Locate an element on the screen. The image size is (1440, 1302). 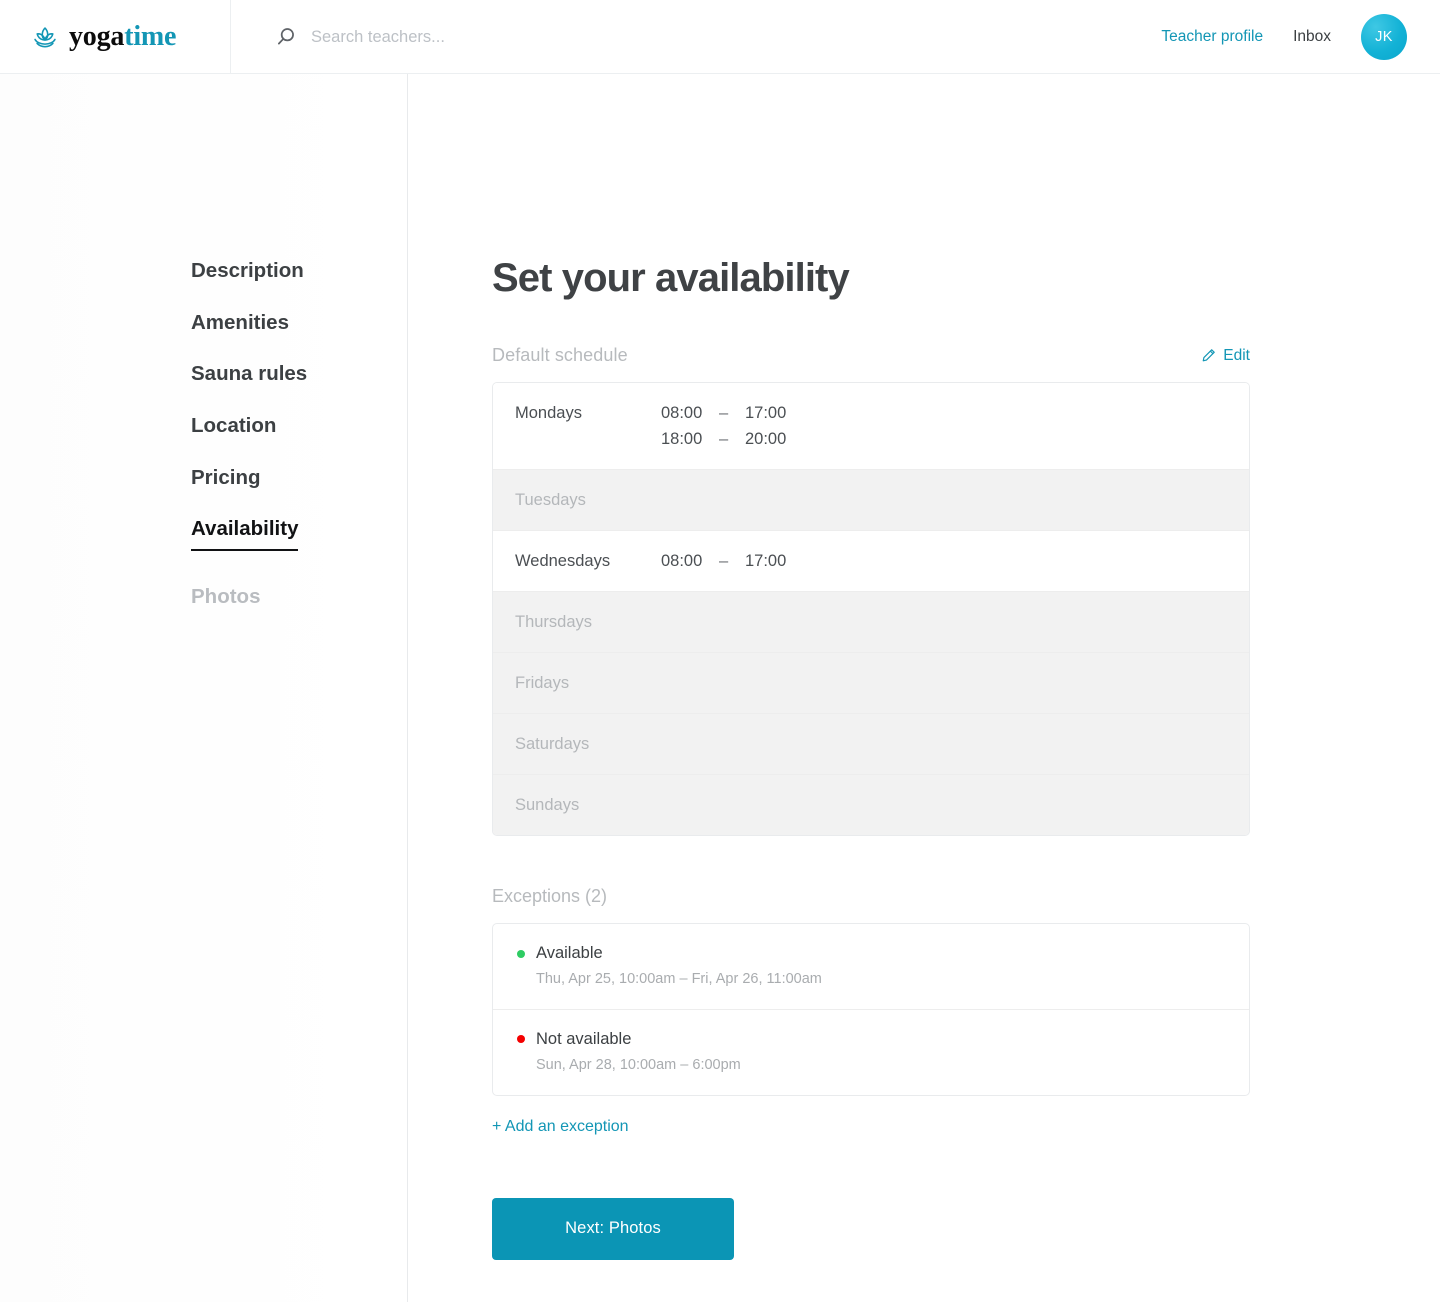
default-schedule-label: Default schedule is located at coordinates (560, 355).